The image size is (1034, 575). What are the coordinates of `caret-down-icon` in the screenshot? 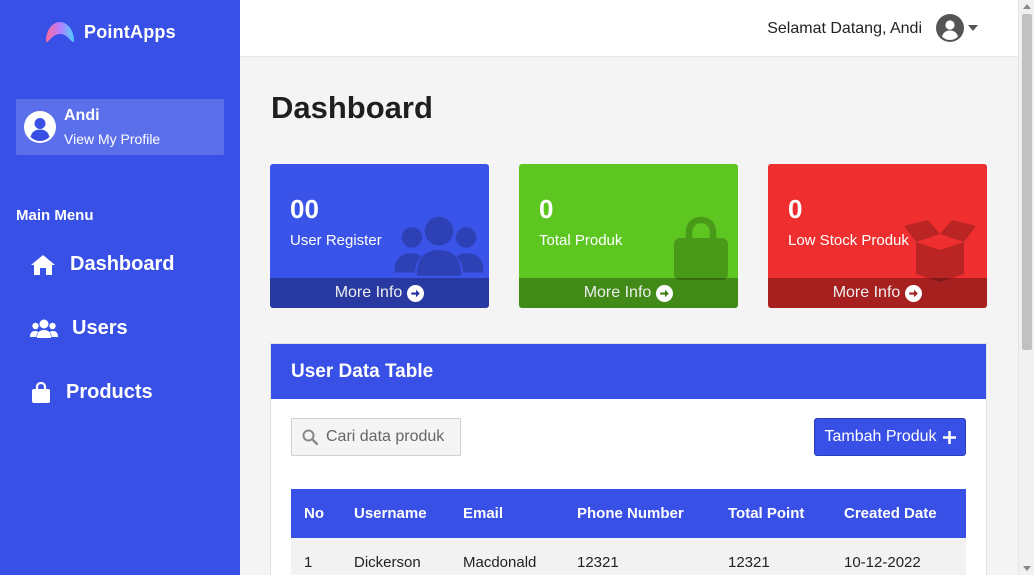 It's located at (973, 28).